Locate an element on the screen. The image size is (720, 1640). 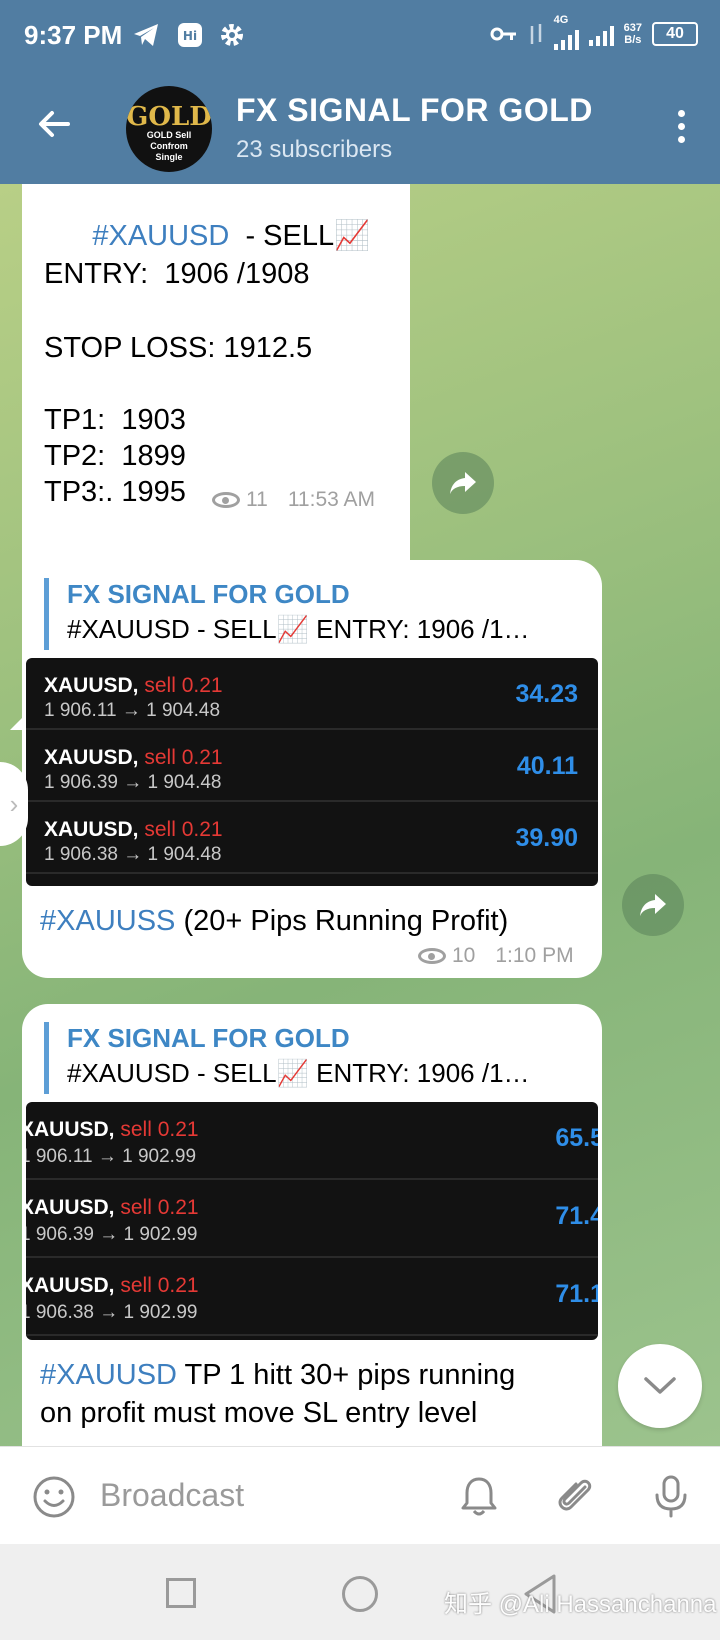
input-bar: Broadcast is located at coordinates (360, 1495).